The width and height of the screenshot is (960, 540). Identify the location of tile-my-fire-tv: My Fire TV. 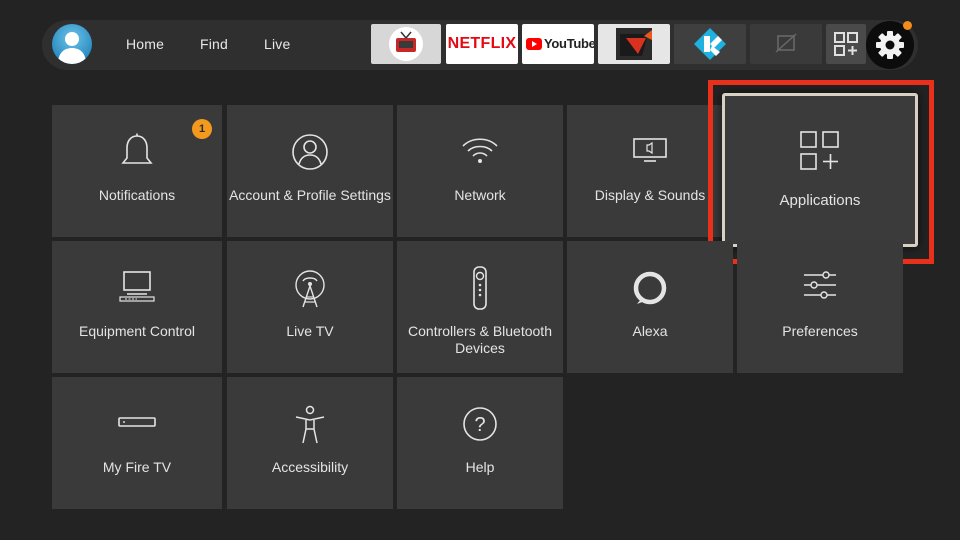
(137, 443).